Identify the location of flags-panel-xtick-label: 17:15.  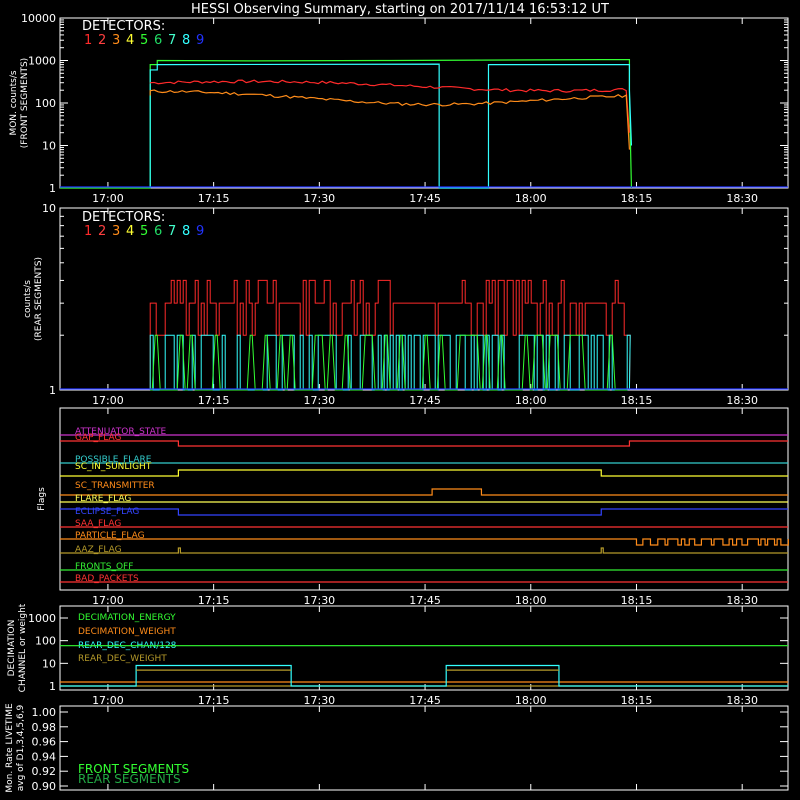
(214, 600).